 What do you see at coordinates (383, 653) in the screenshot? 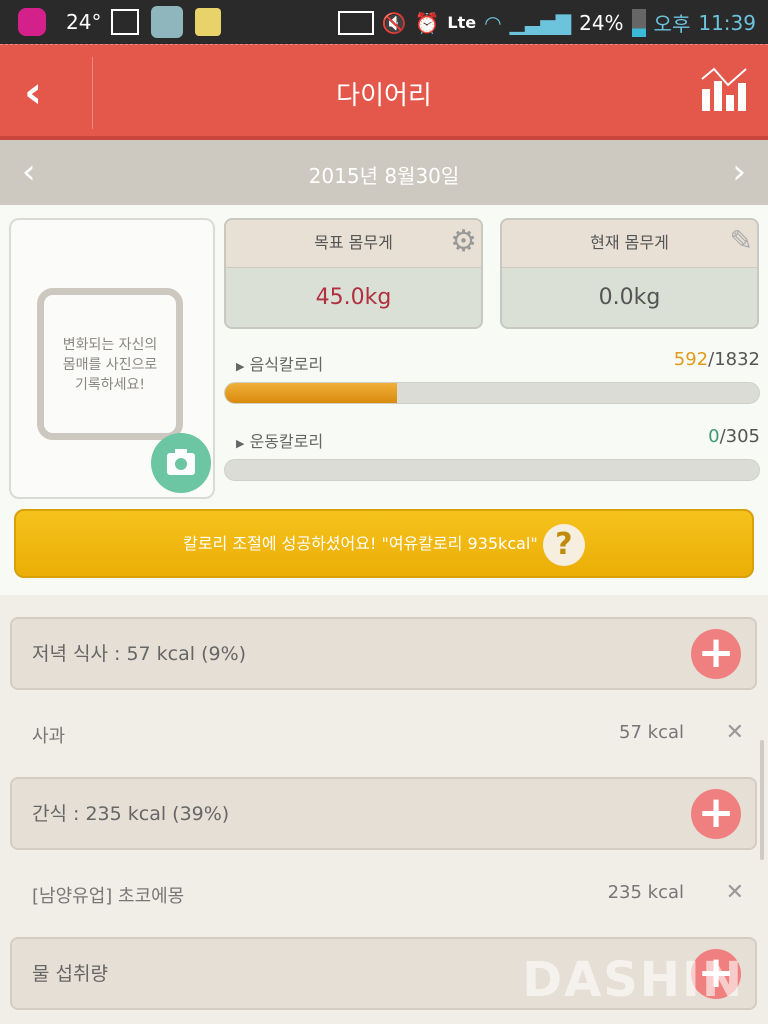
I see `meal-section-dinner: 저녁 식사 : 57 kcal (9%) +` at bounding box center [383, 653].